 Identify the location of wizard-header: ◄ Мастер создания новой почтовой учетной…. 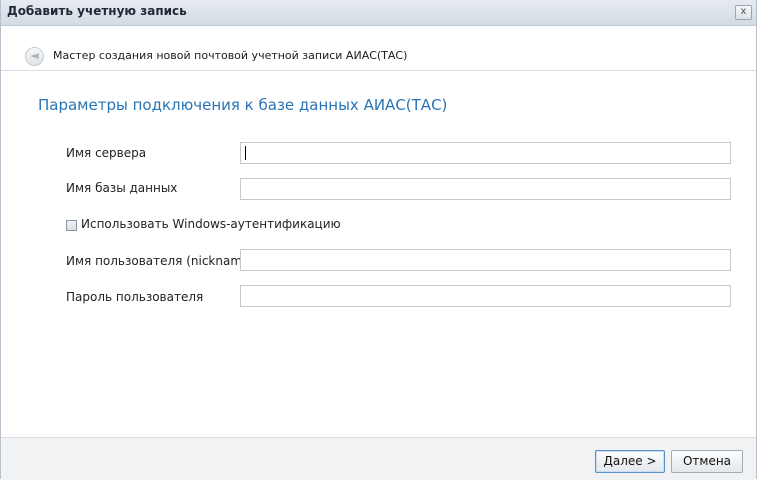
(378, 48).